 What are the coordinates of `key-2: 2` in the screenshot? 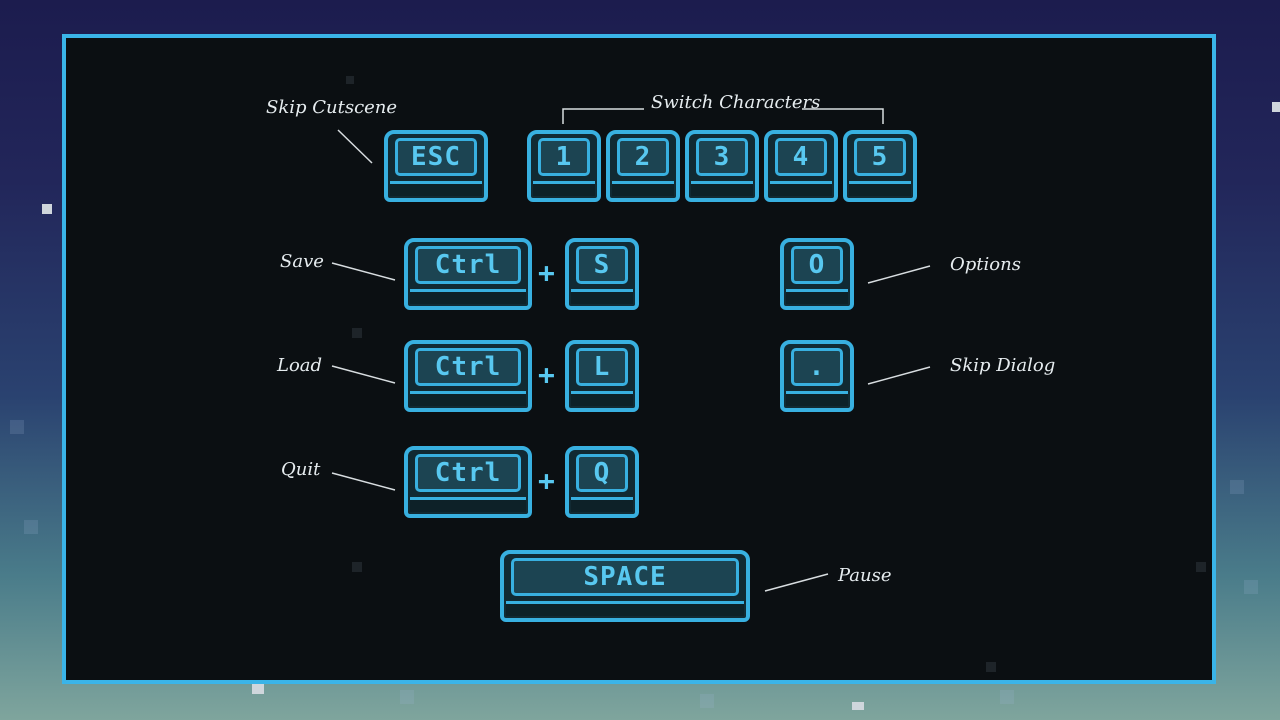 It's located at (643, 166).